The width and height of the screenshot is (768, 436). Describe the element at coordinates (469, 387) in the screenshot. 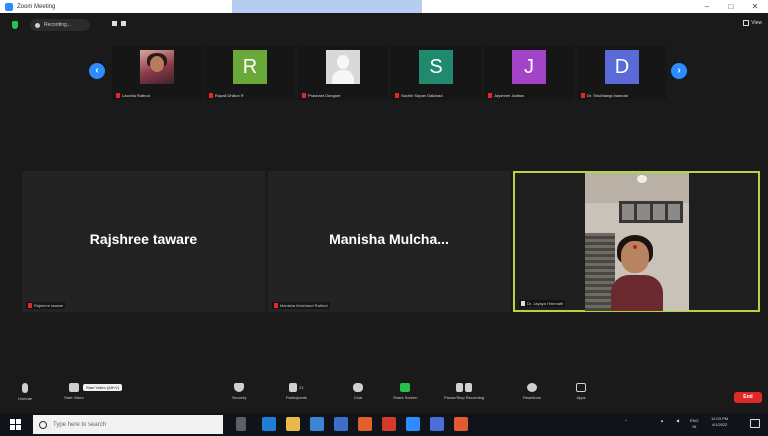

I see `stop-icon` at that location.